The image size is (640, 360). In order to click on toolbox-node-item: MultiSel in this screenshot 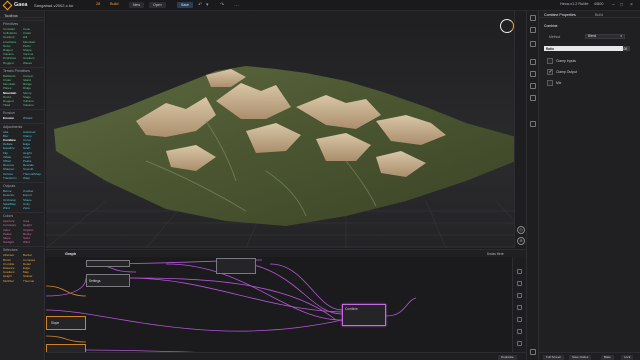, I will do `click(12, 281)`.